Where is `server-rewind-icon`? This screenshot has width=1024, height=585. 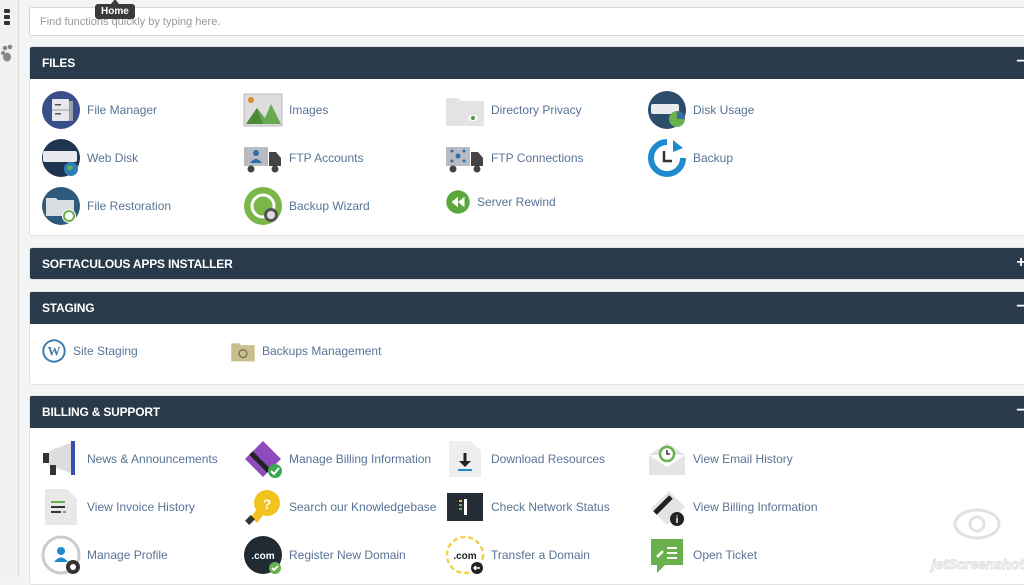
server-rewind-icon is located at coordinates (458, 202).